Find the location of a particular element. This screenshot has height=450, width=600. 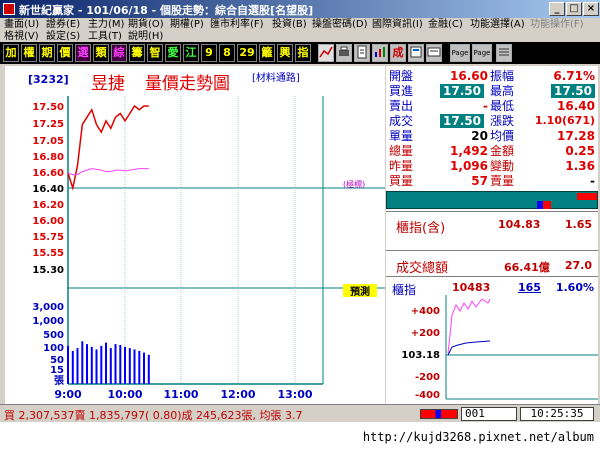

quote-row: 賣出 - 最低 16.40 is located at coordinates (492, 106).